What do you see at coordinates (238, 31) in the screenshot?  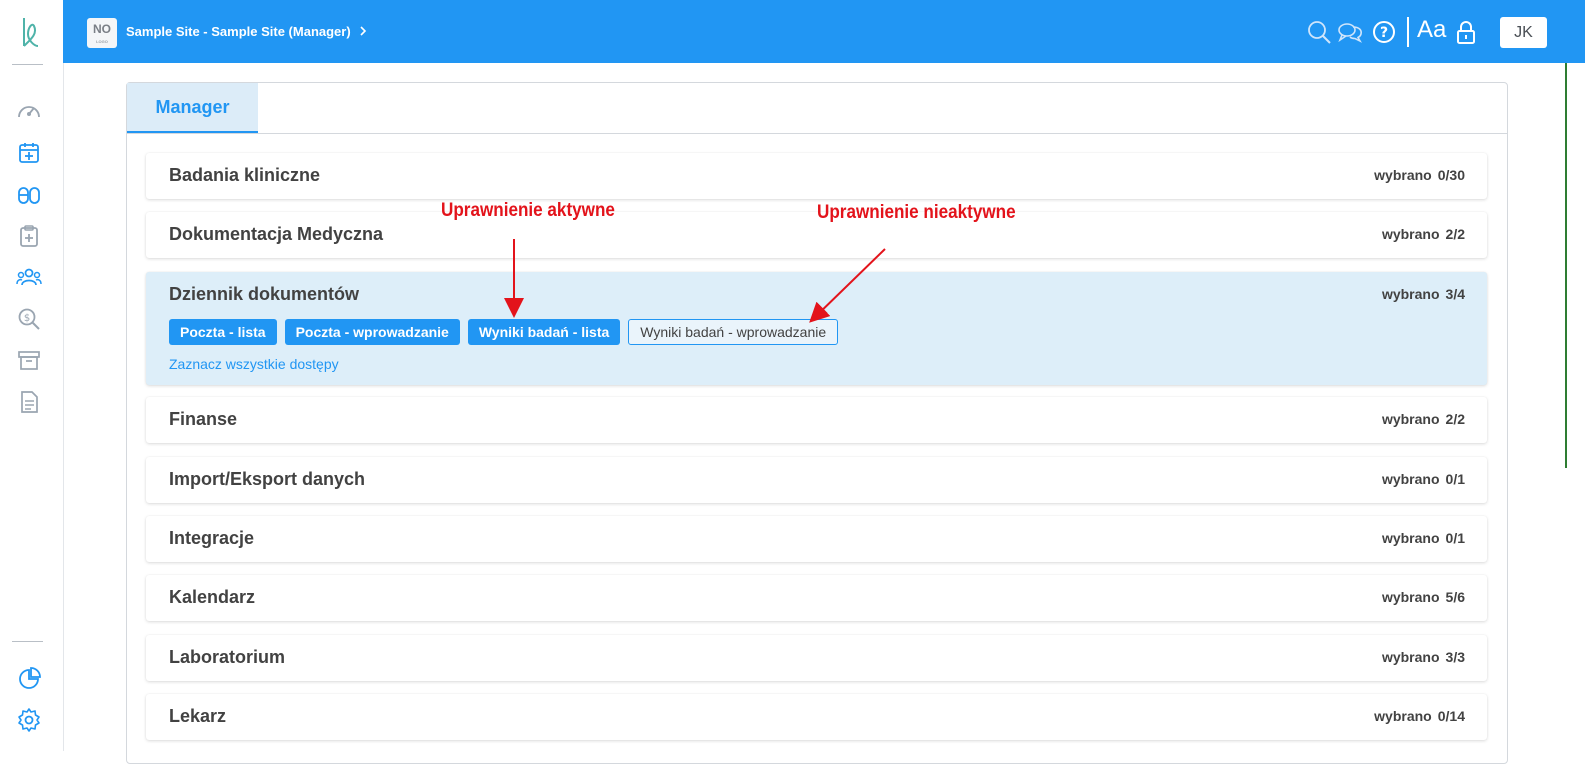 I see `site-title: Sample Site - Sample Site (Manager)` at bounding box center [238, 31].